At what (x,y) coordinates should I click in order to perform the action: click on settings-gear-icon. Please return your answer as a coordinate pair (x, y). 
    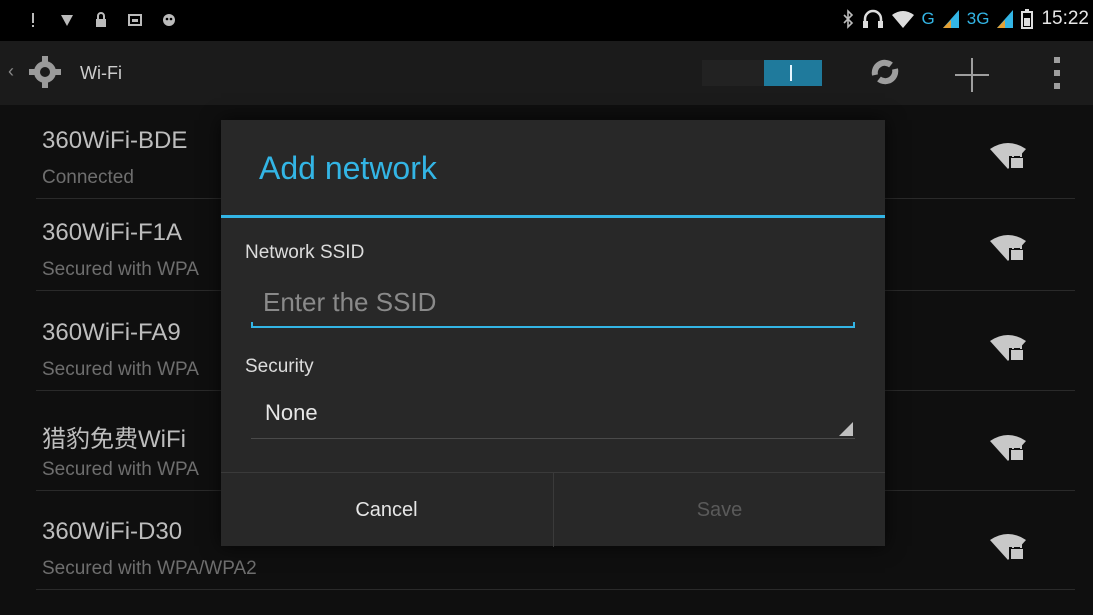
    Looking at the image, I should click on (45, 72).